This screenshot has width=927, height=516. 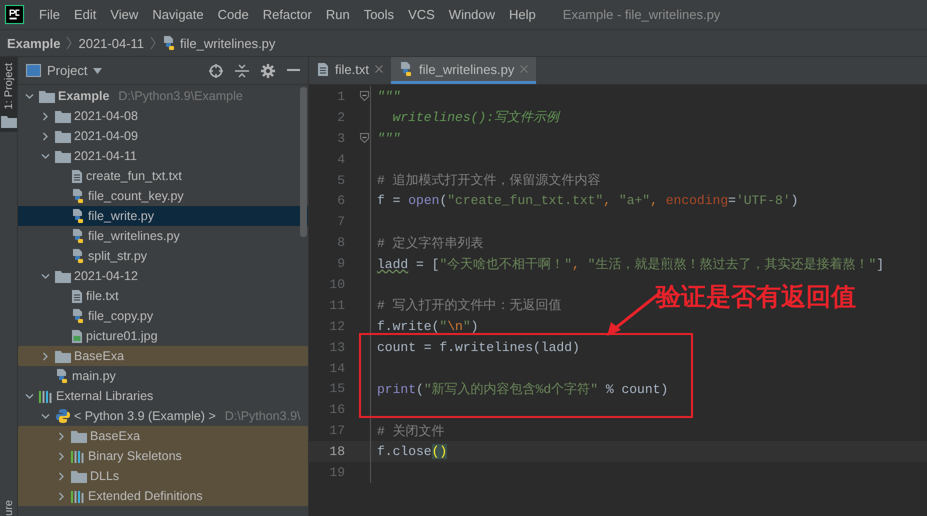 I want to click on code-line: # 定义字符串列表, so click(x=430, y=243).